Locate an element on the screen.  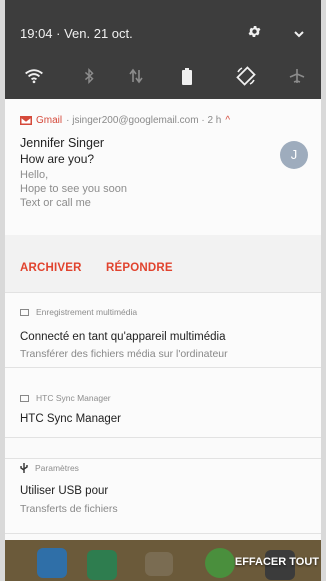
notification-title: Utiliser USB pour is located at coordinates (64, 491).